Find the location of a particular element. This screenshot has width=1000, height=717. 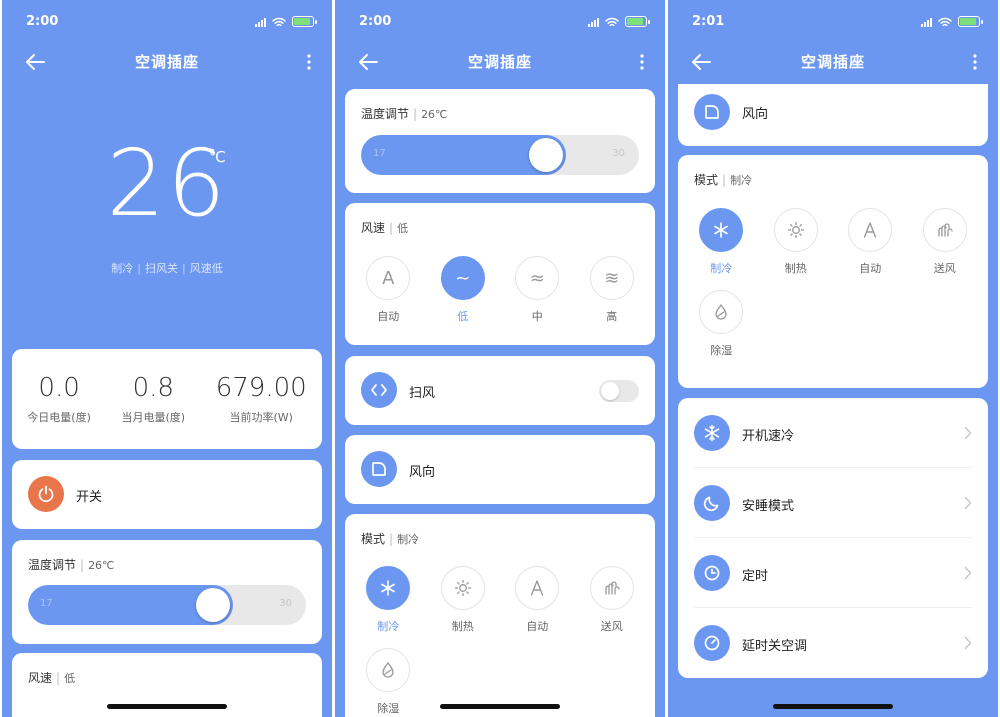

swing-label: 扫风 is located at coordinates (422, 393).